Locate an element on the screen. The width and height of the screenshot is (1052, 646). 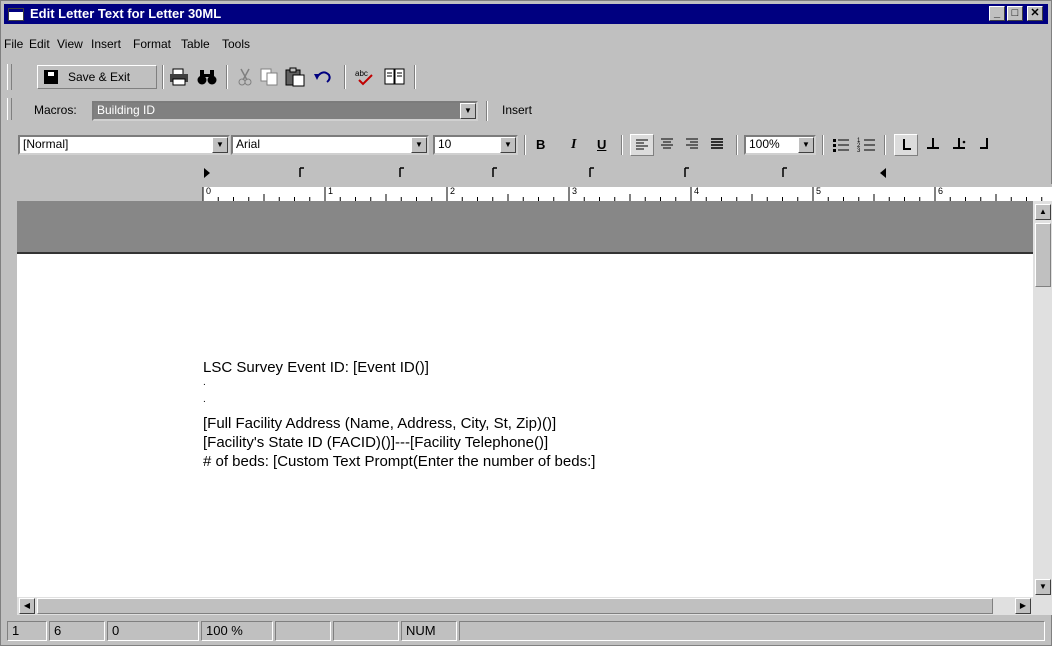
close-button: ✕ is located at coordinates (1035, 13).